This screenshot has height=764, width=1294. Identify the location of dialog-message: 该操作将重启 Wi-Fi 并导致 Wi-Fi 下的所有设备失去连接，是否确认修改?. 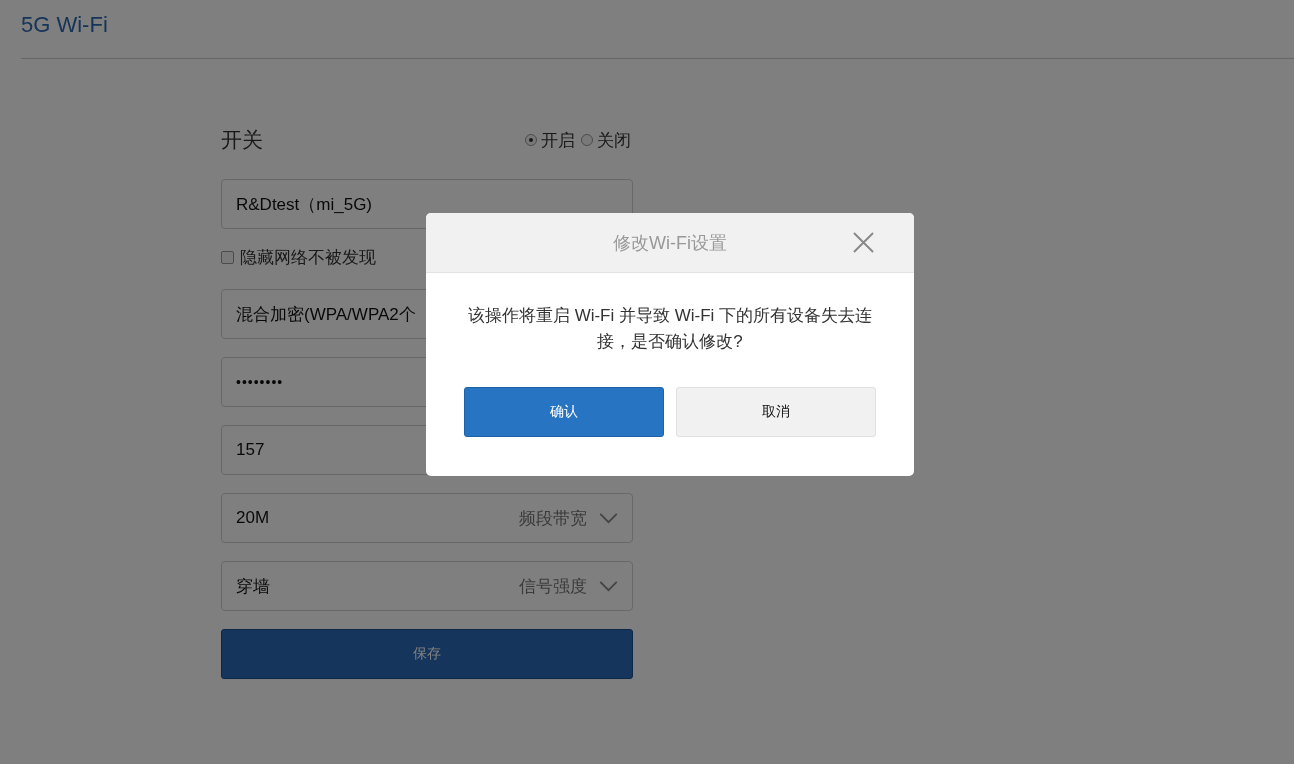
(670, 329).